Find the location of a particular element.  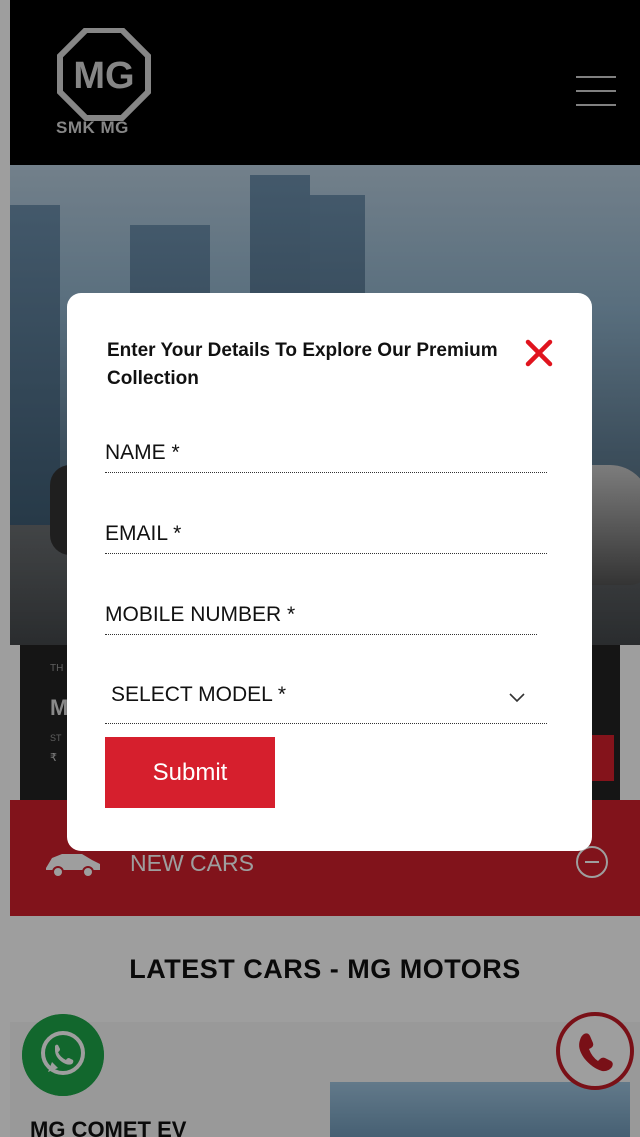

select-model-label: SELECT MODEL * is located at coordinates (199, 694).